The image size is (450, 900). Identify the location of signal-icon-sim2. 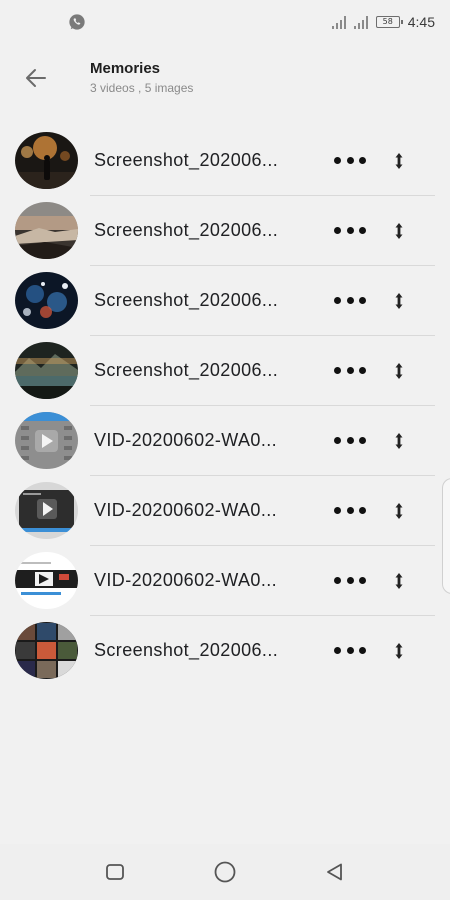
(360, 22).